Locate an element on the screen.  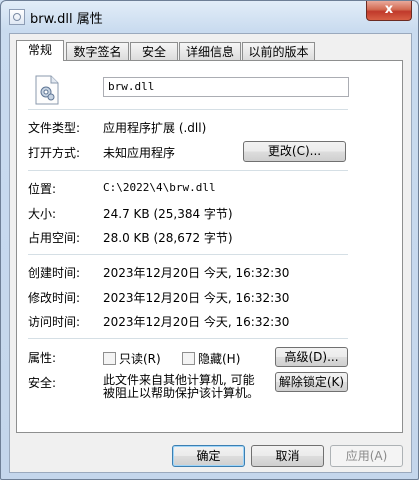
size-label: 大小: is located at coordinates (42, 214).